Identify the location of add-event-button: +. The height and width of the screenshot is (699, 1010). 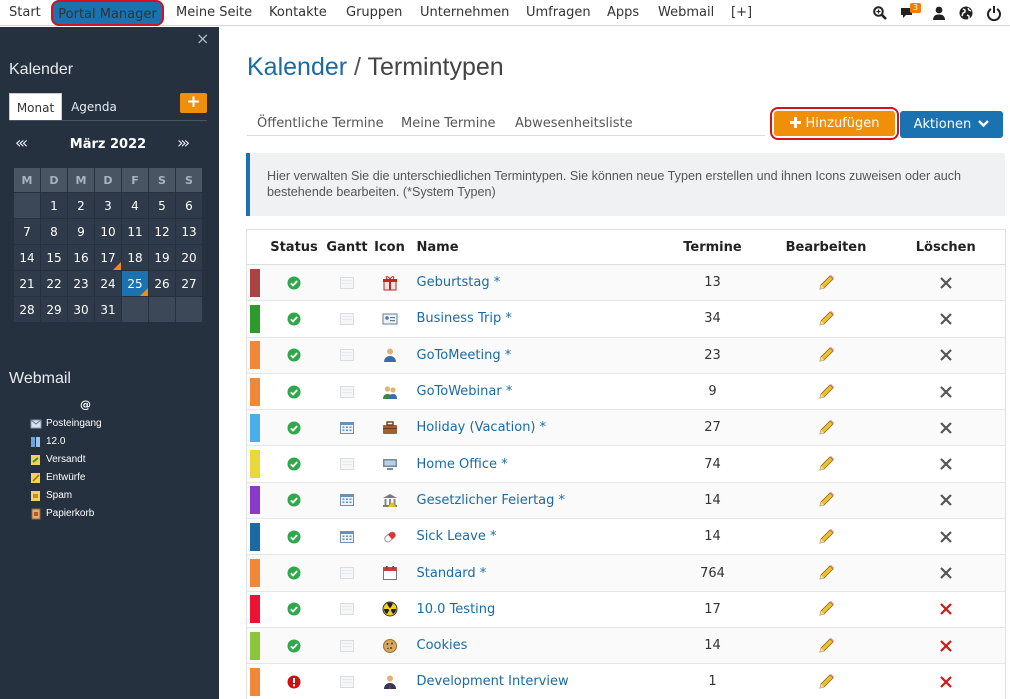
(193, 103).